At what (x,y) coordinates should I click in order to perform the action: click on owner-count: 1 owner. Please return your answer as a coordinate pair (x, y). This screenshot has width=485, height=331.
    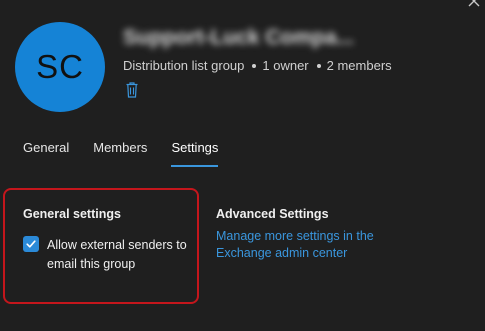
    Looking at the image, I should click on (285, 65).